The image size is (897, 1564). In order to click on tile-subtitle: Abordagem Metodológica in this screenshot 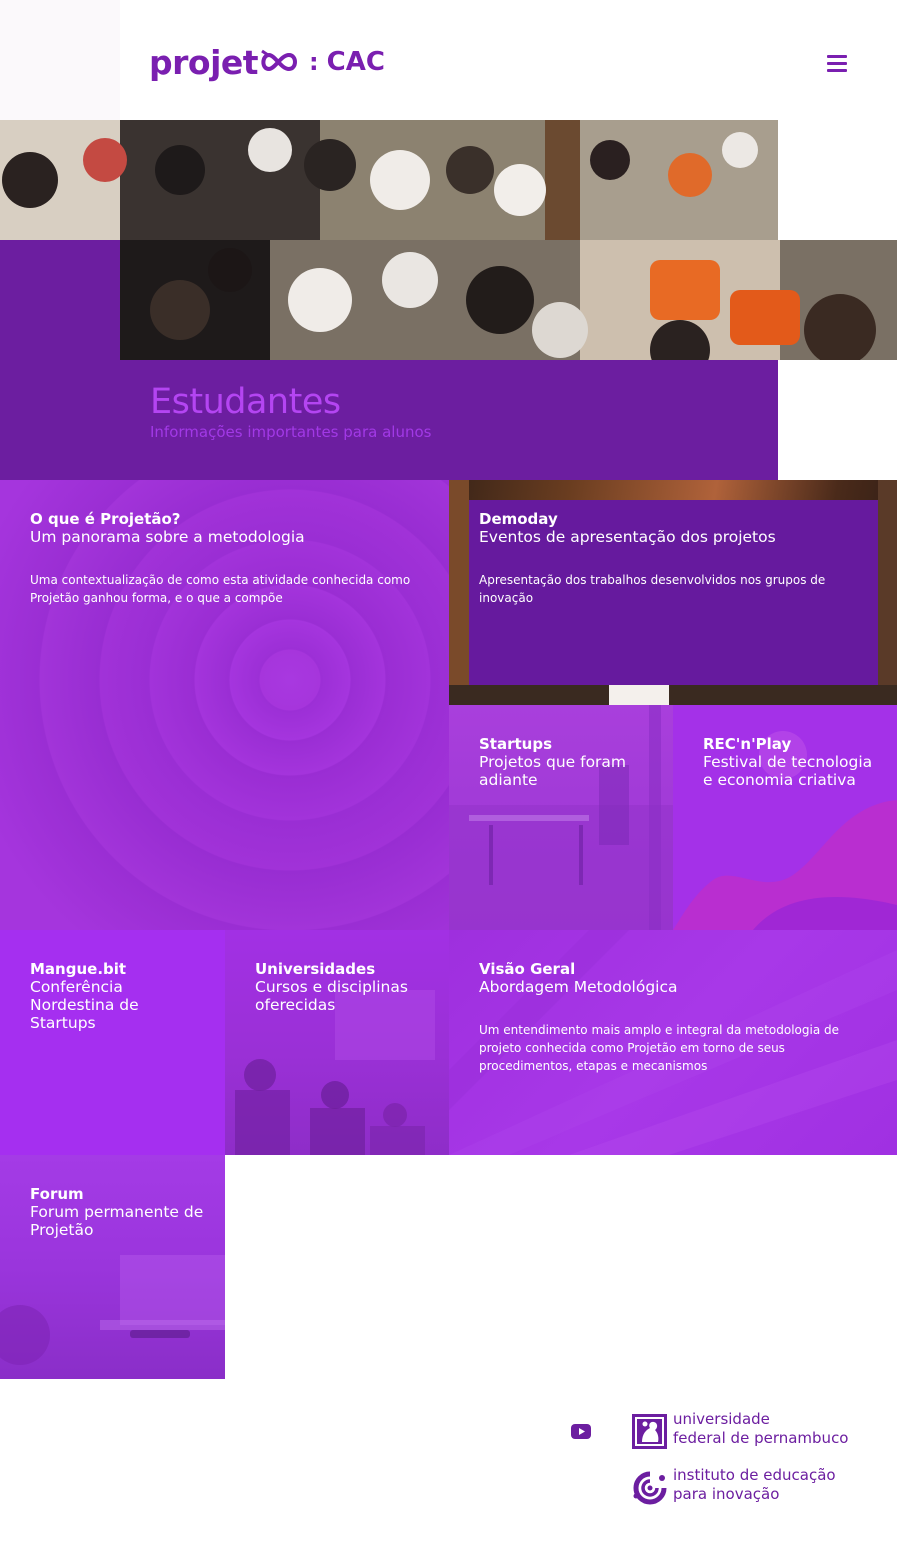, I will do `click(578, 987)`.